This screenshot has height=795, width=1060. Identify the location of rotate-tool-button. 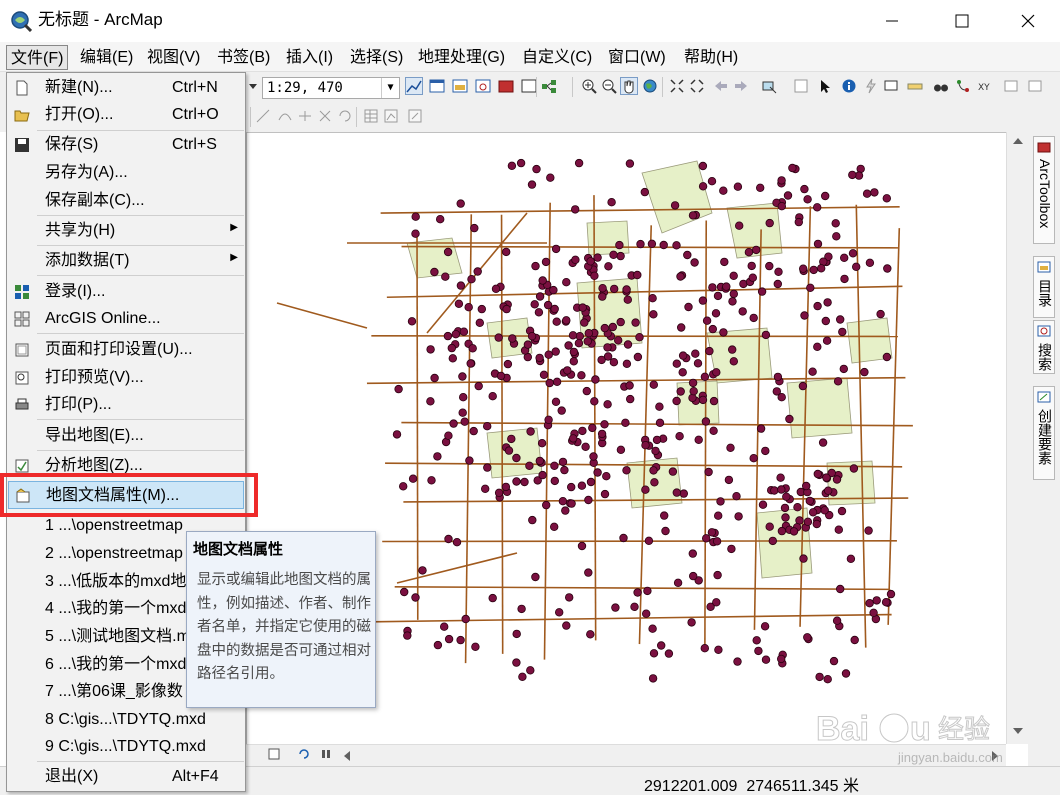
(345, 116).